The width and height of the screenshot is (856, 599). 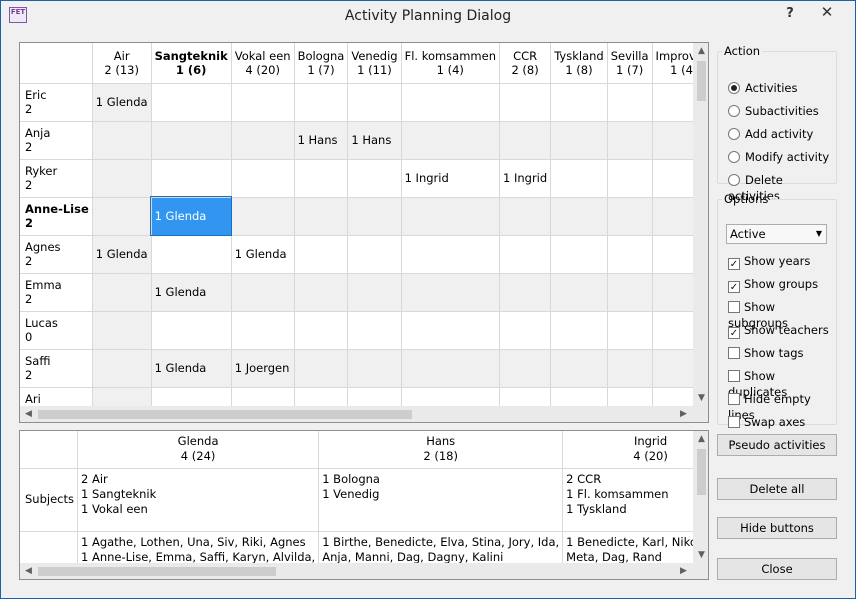 What do you see at coordinates (441, 500) in the screenshot?
I see `subjects-cell: 1 Bologna 1 Venedig` at bounding box center [441, 500].